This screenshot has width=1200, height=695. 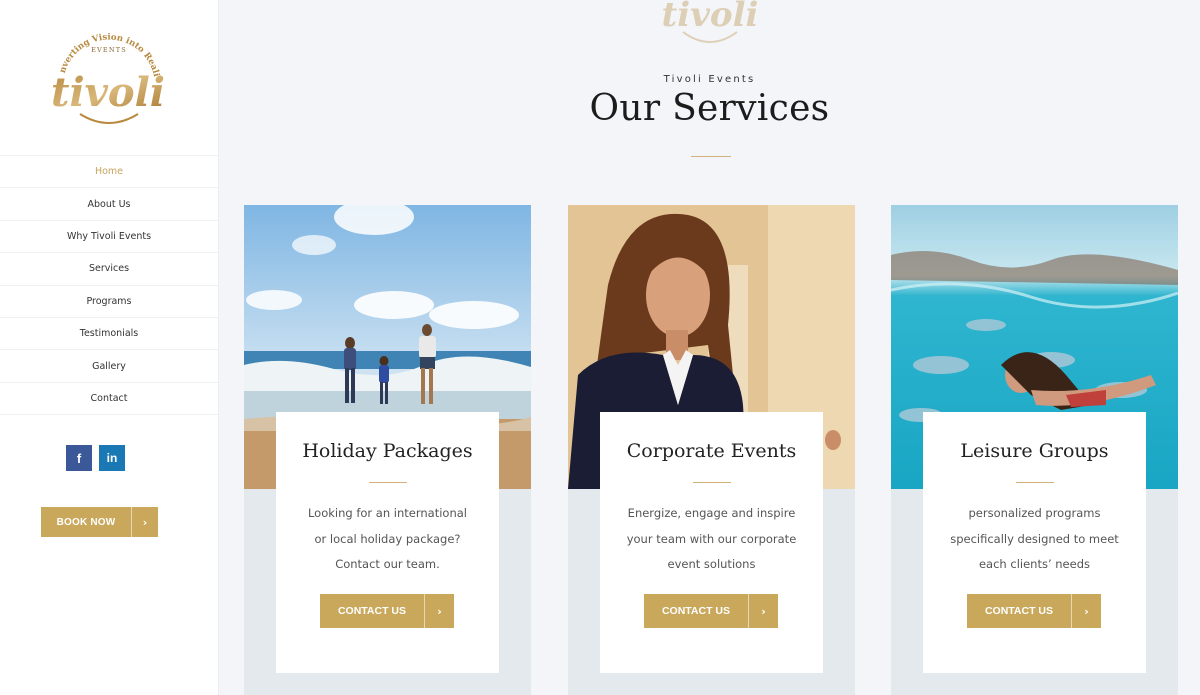 I want to click on nav-item-services: Services, so click(x=109, y=269).